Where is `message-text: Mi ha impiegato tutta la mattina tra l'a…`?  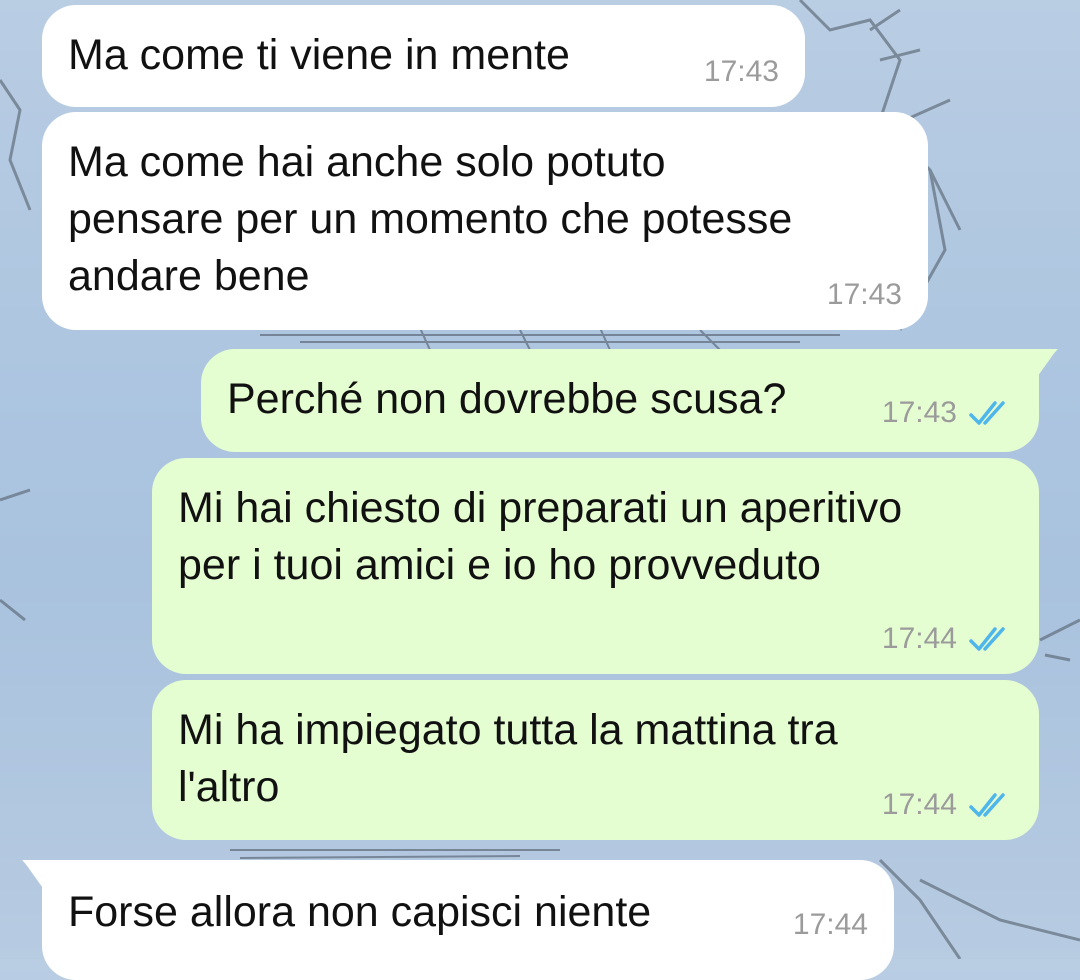 message-text: Mi ha impiegato tutta la mattina tra l'a… is located at coordinates (508, 758).